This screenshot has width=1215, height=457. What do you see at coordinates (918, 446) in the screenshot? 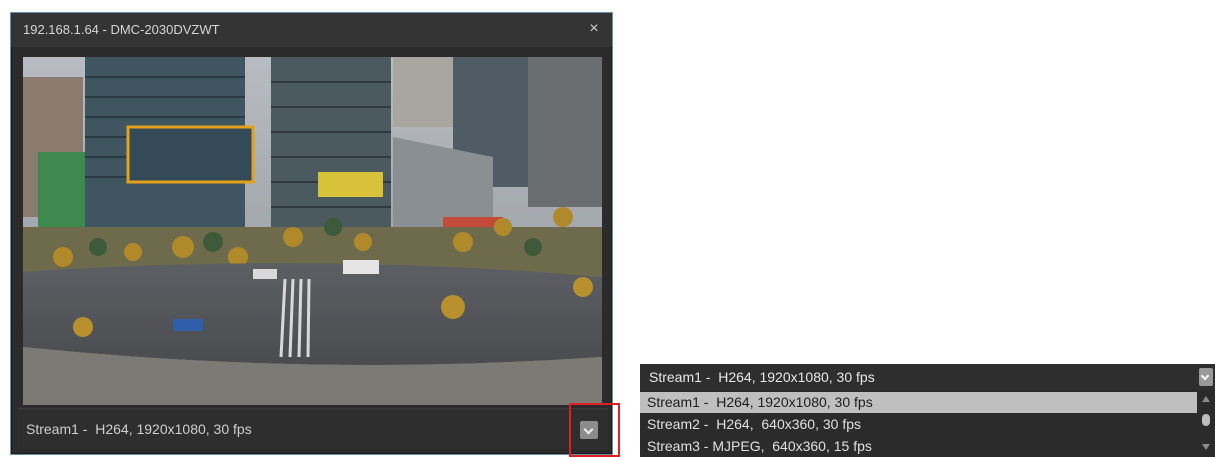
I see `stream-option: Stream3 - MJPEG, 640x360, 15 fps` at bounding box center [918, 446].